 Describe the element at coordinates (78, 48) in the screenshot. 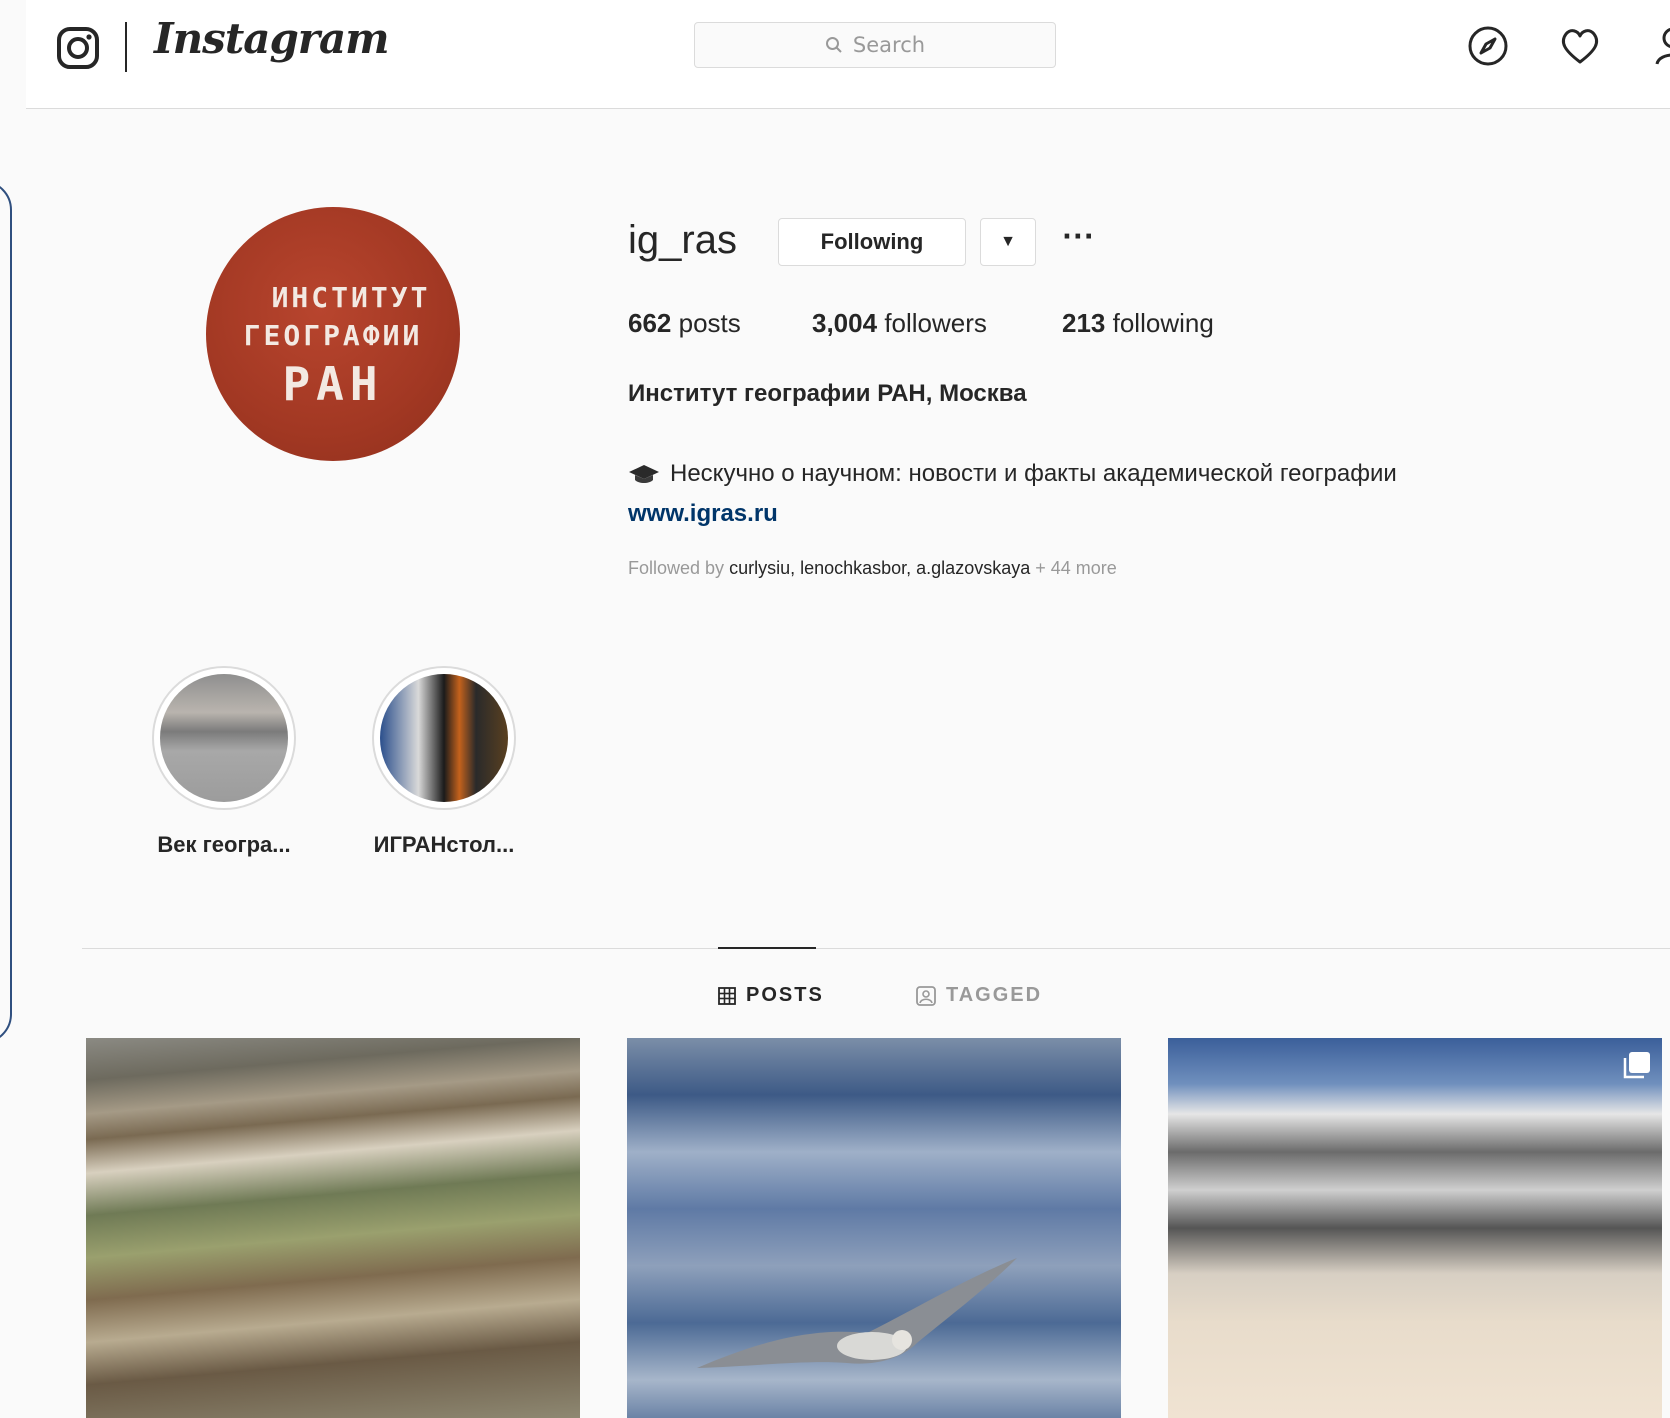

I see `instagram-glyph-icon` at that location.